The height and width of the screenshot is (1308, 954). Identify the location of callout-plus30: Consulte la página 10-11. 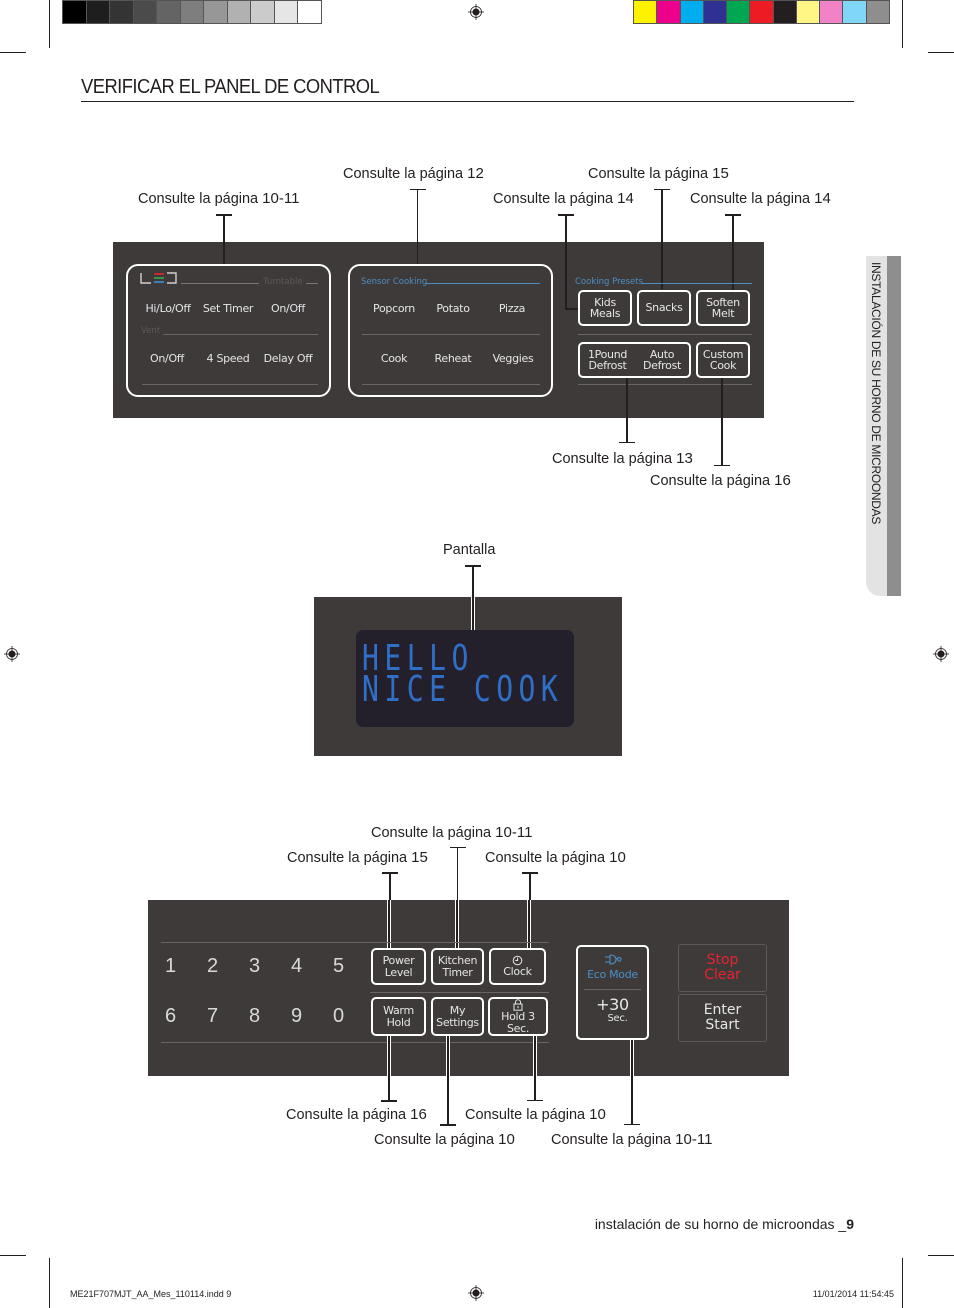
(632, 1139).